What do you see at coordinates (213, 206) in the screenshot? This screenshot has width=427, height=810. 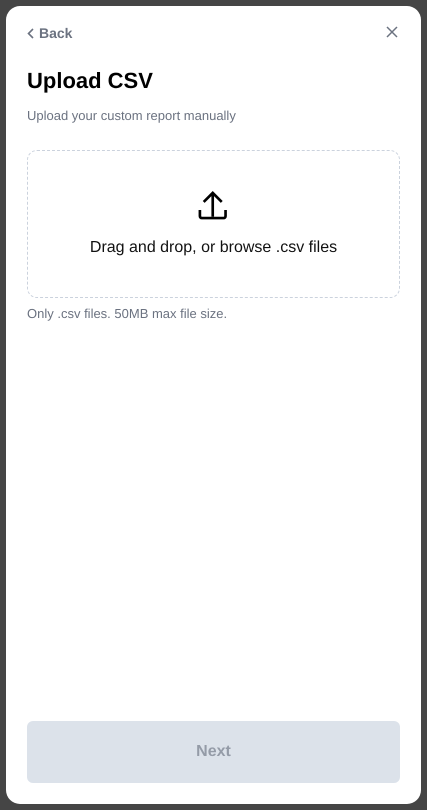 I see `upload-icon` at bounding box center [213, 206].